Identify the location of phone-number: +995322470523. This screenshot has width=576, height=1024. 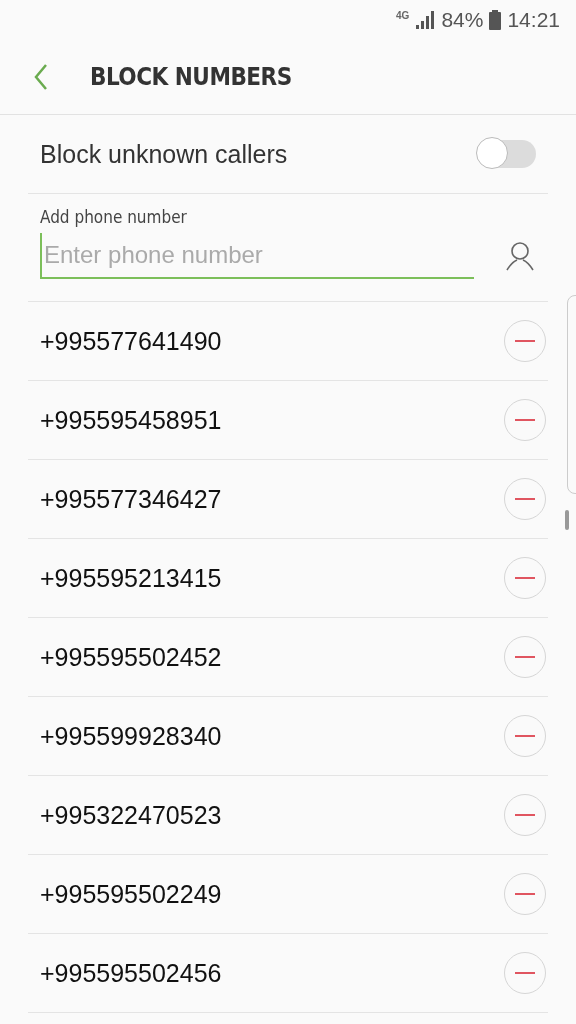
(131, 815).